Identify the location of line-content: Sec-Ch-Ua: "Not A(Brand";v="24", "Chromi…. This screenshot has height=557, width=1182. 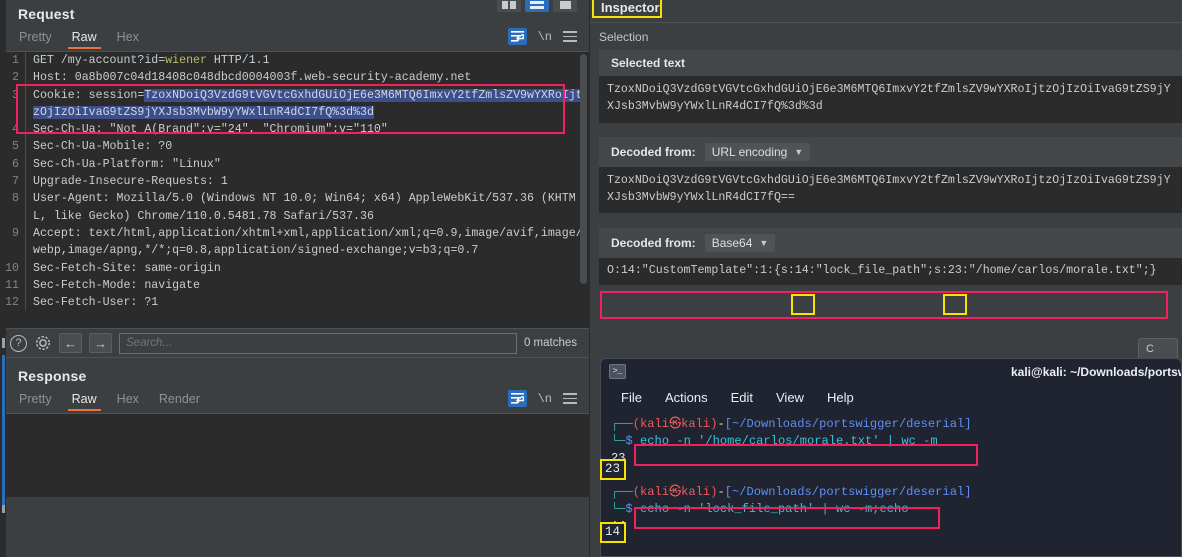
(210, 130).